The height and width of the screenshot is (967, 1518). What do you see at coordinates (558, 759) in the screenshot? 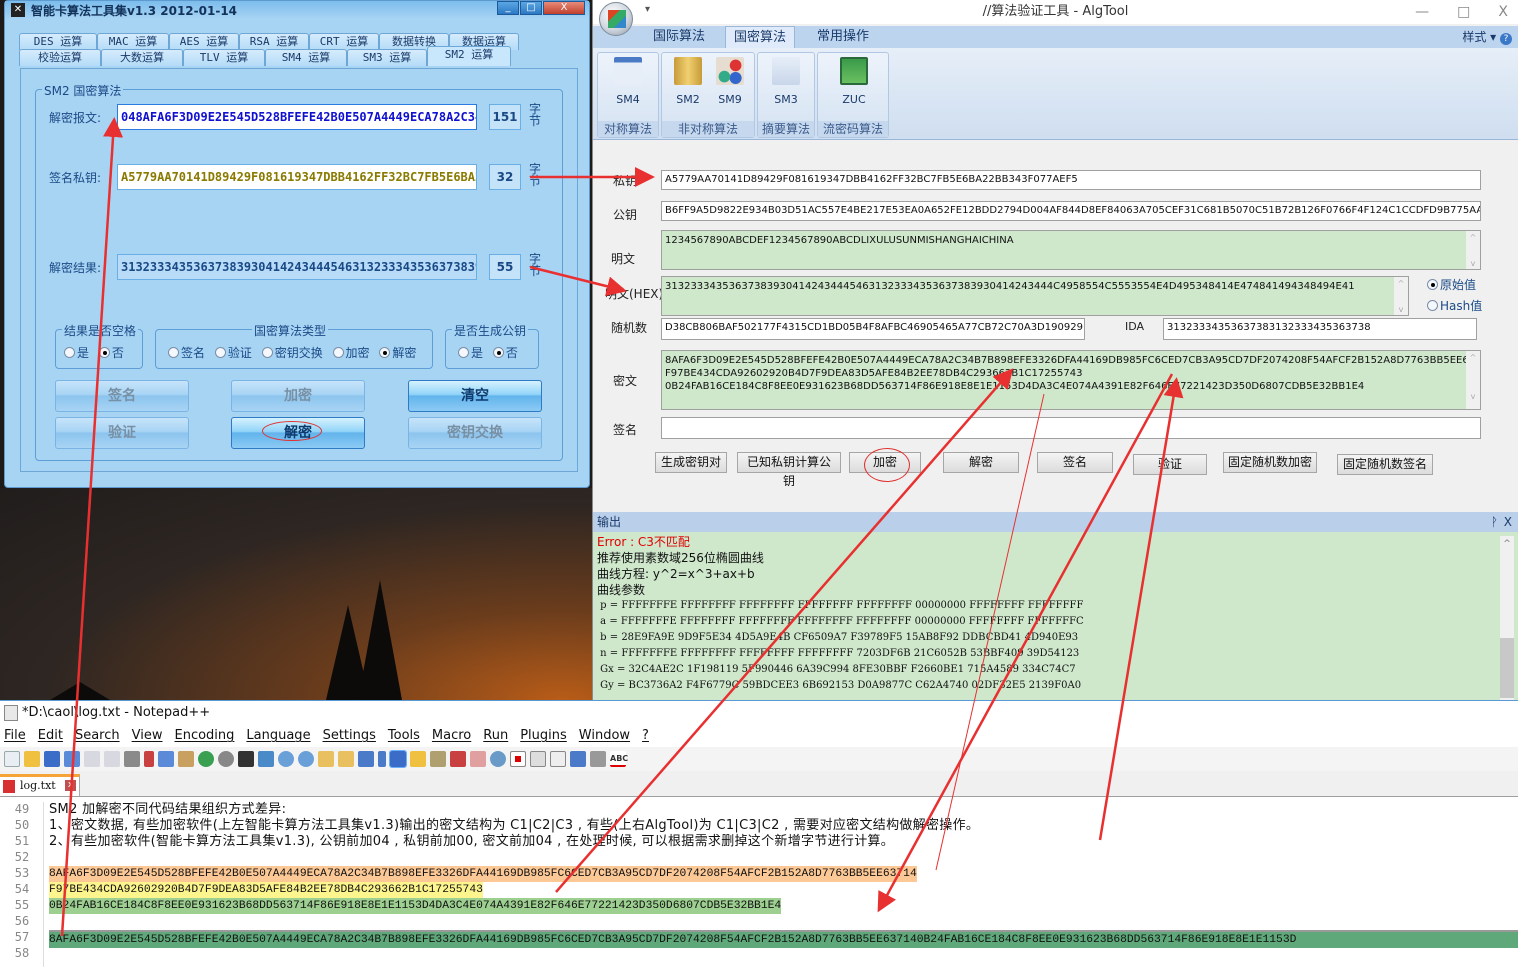
I see `play-macro-icon` at bounding box center [558, 759].